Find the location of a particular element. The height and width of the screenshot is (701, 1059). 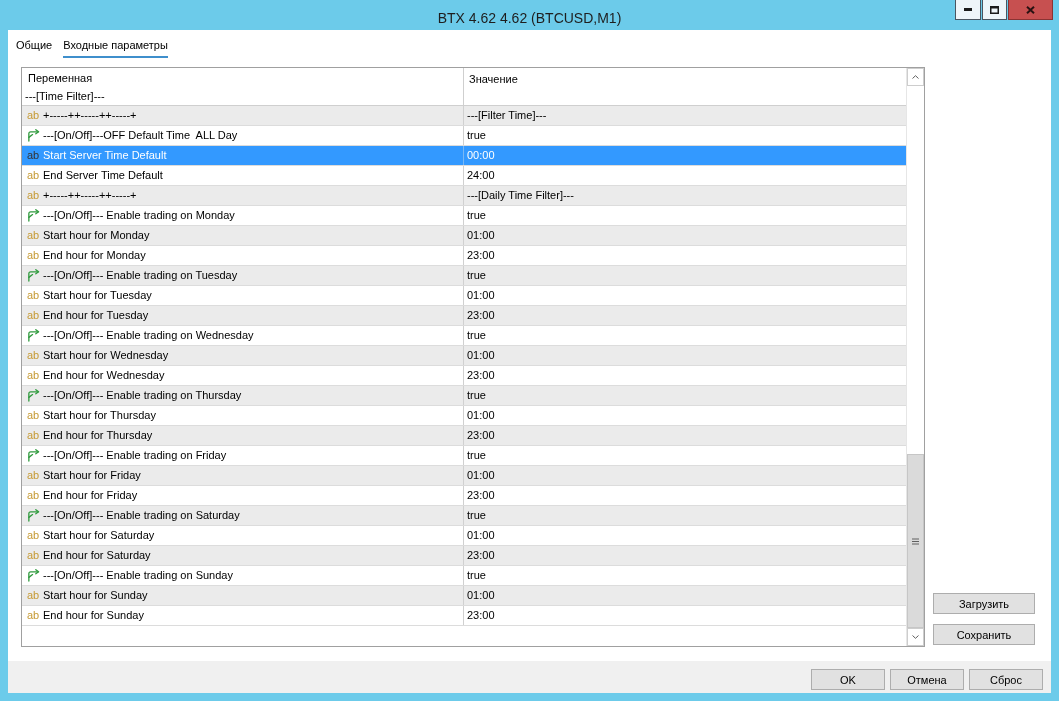

parameter-row: ---[On/Off]--- Enable trading on Saturday true is located at coordinates (464, 516).